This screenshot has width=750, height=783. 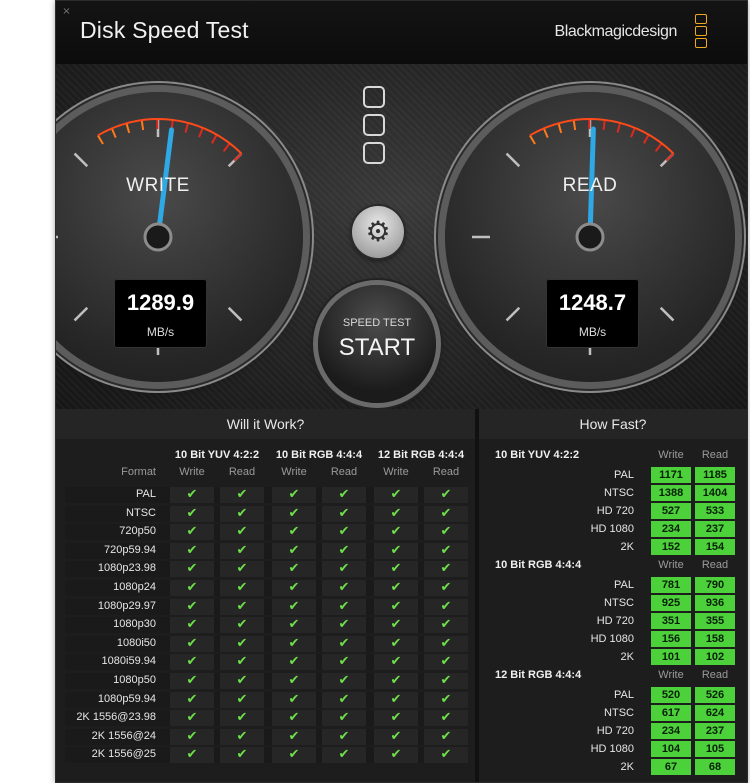 What do you see at coordinates (671, 713) in the screenshot?
I see `how-fast-write-value: 617` at bounding box center [671, 713].